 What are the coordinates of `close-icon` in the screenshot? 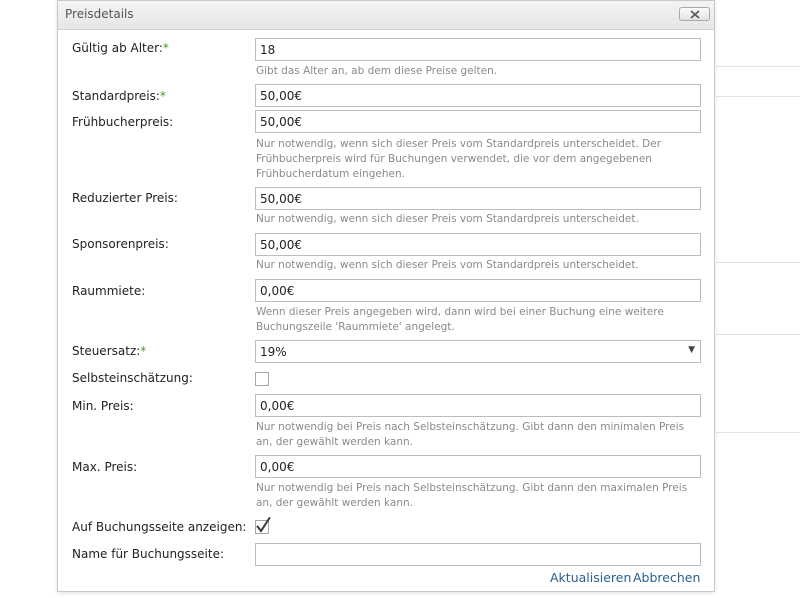 It's located at (695, 14).